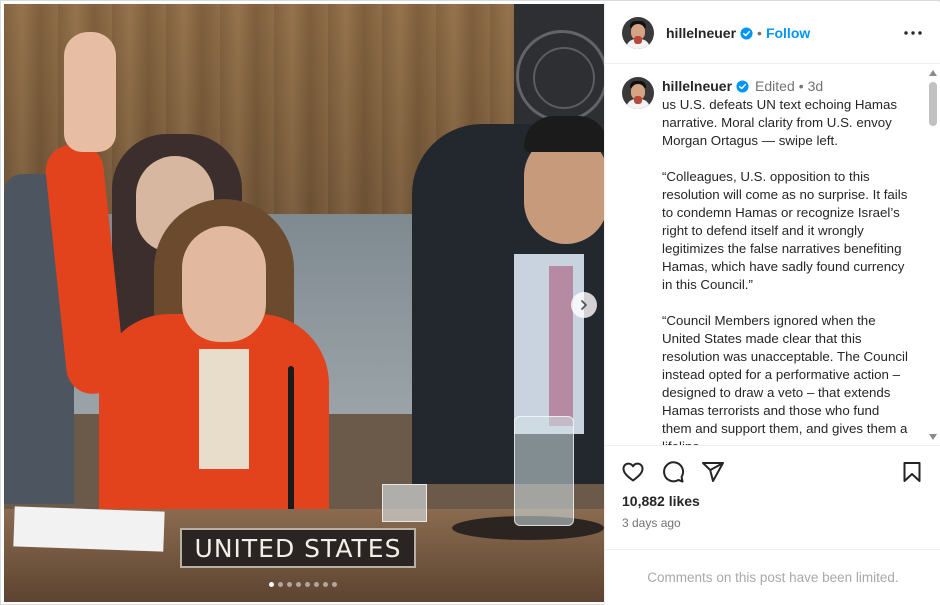 Image resolution: width=940 pixels, height=605 pixels. What do you see at coordinates (701, 33) in the screenshot?
I see `username-link: hillelneuer` at bounding box center [701, 33].